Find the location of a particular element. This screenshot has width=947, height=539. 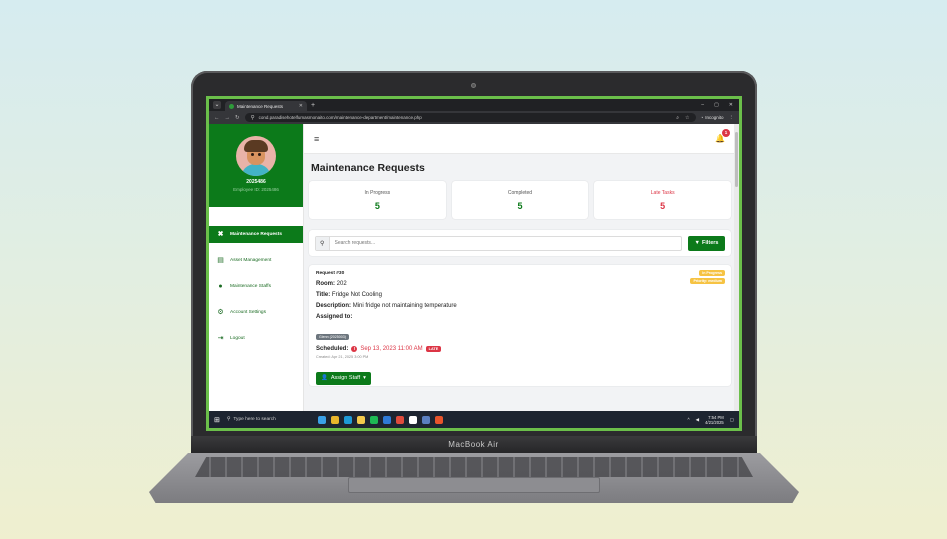

search-input is located at coordinates (505, 243).